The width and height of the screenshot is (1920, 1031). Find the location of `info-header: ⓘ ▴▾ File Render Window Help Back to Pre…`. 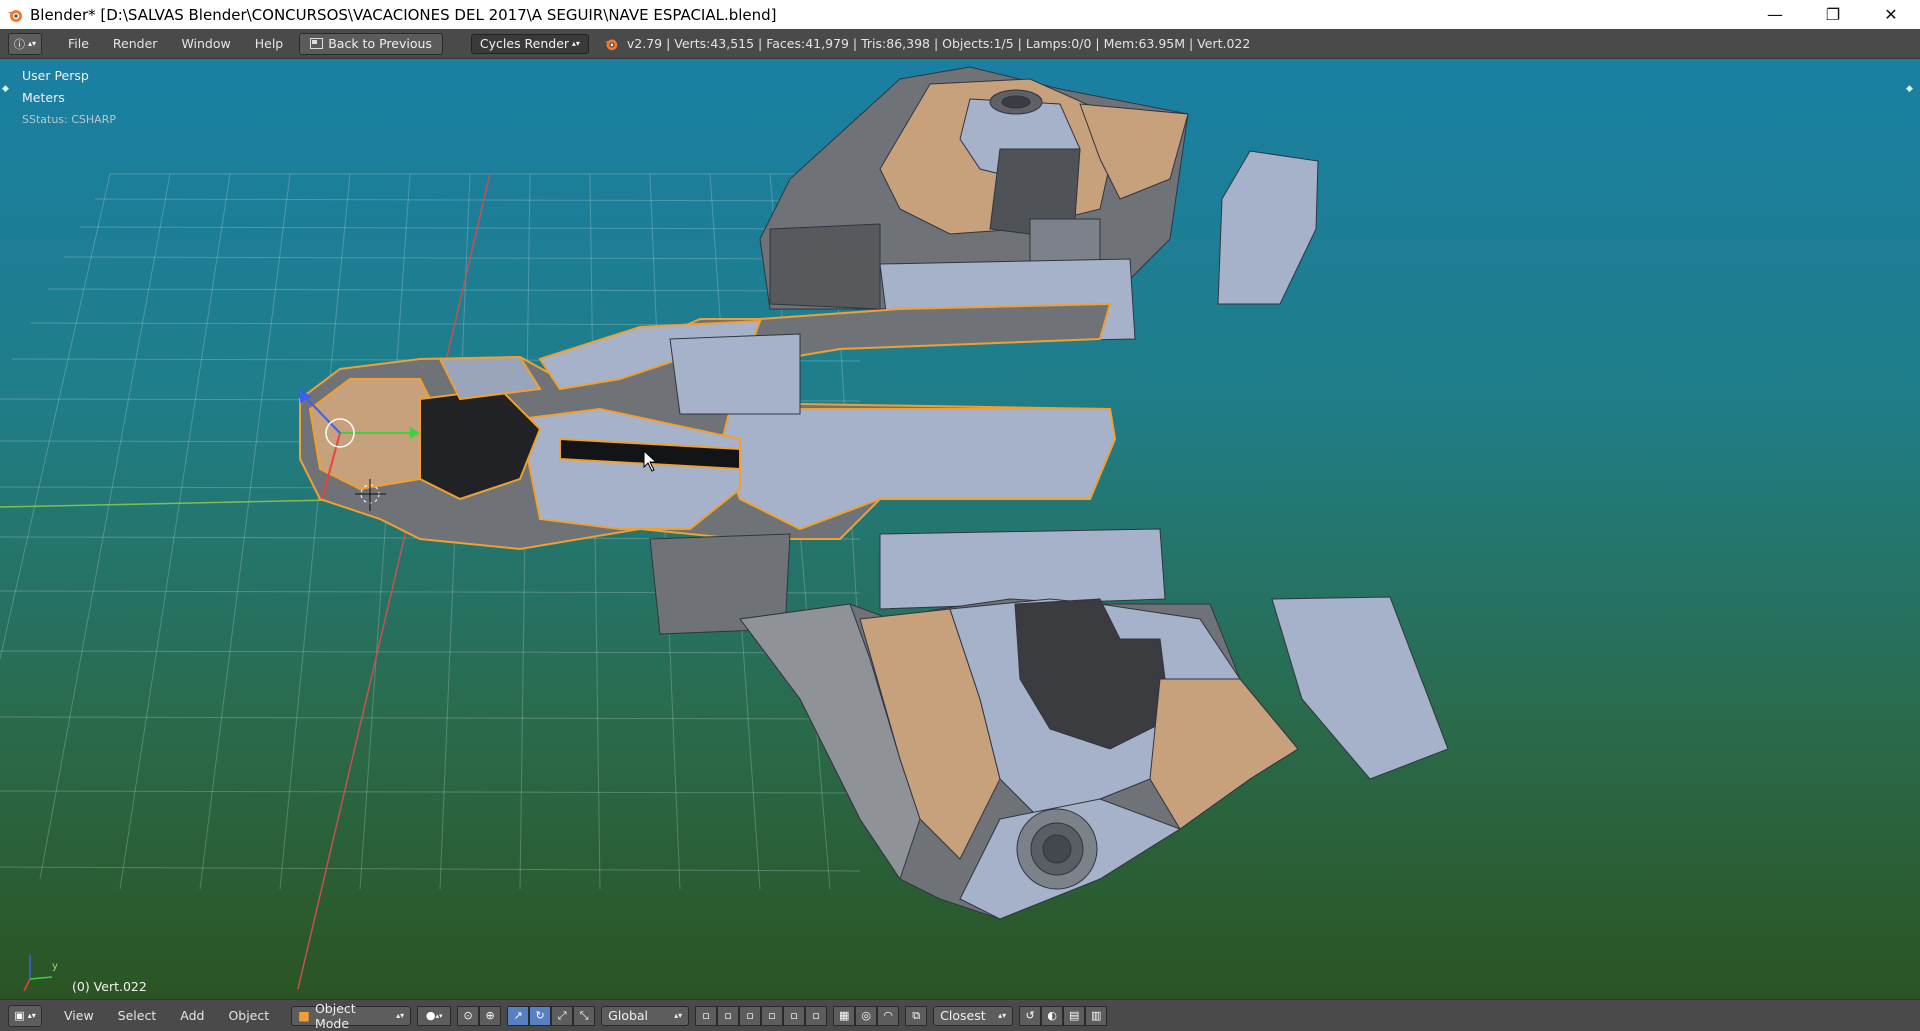

info-header: ⓘ ▴▾ File Render Window Help Back to Pre… is located at coordinates (960, 44).